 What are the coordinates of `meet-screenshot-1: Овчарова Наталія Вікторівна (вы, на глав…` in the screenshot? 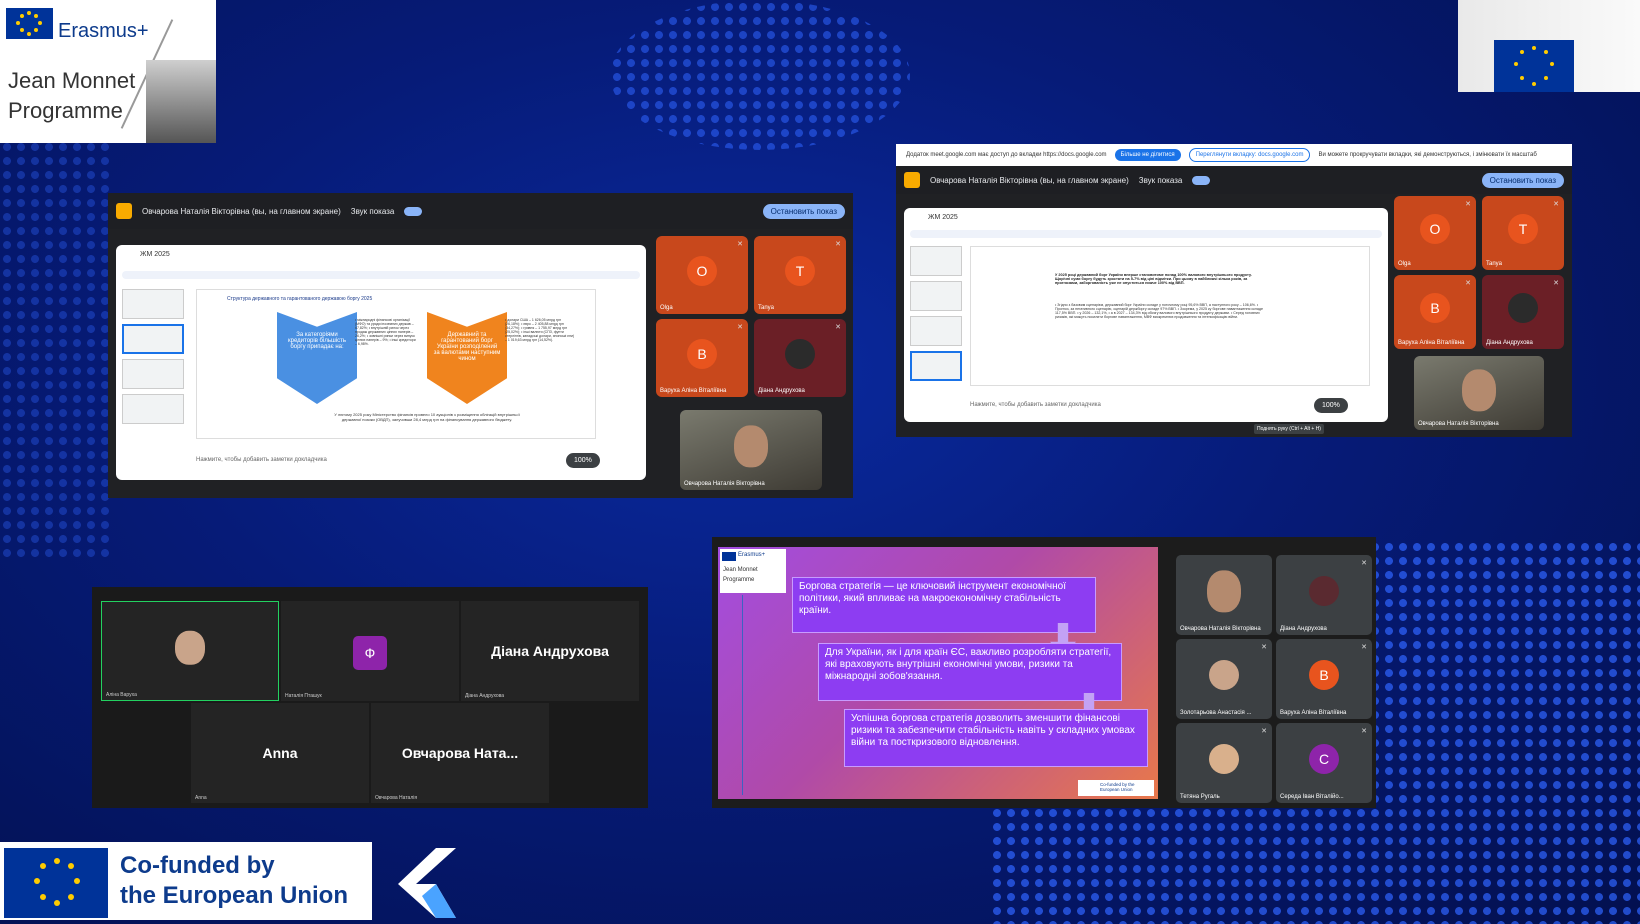 It's located at (480, 345).